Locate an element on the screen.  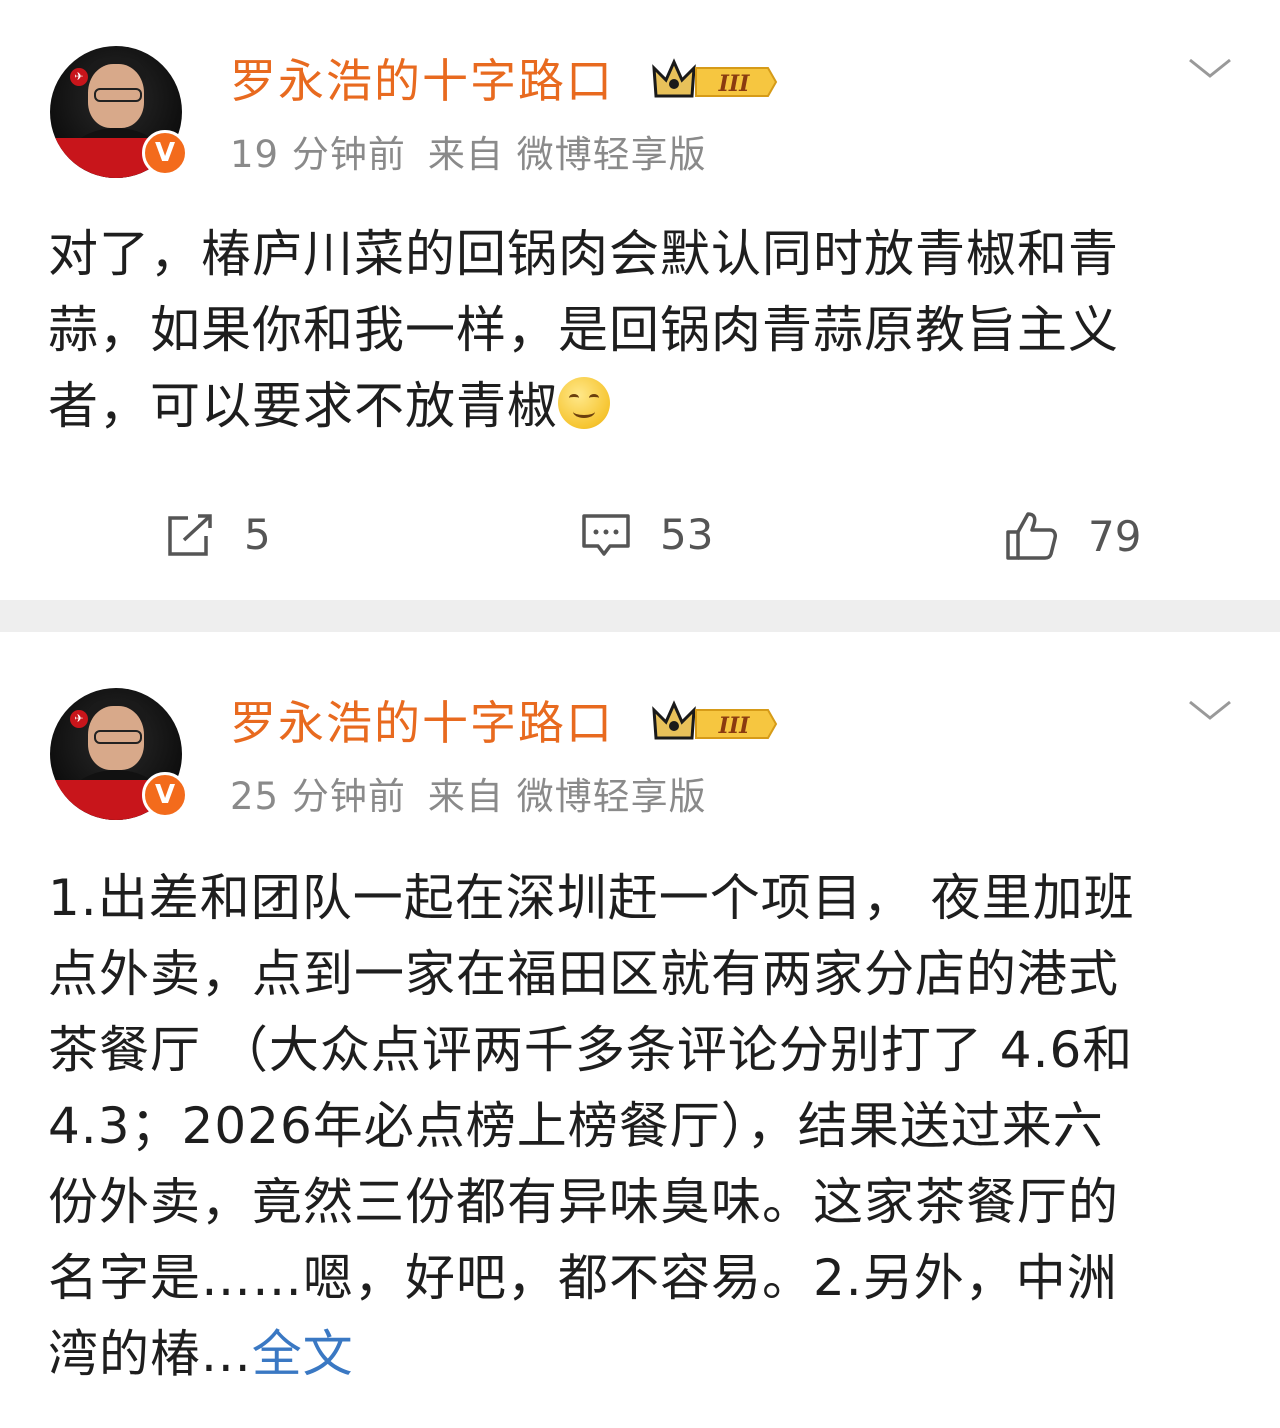
post-meta: 25 分钟前 来自 微博轻享版 is located at coordinates (468, 796).